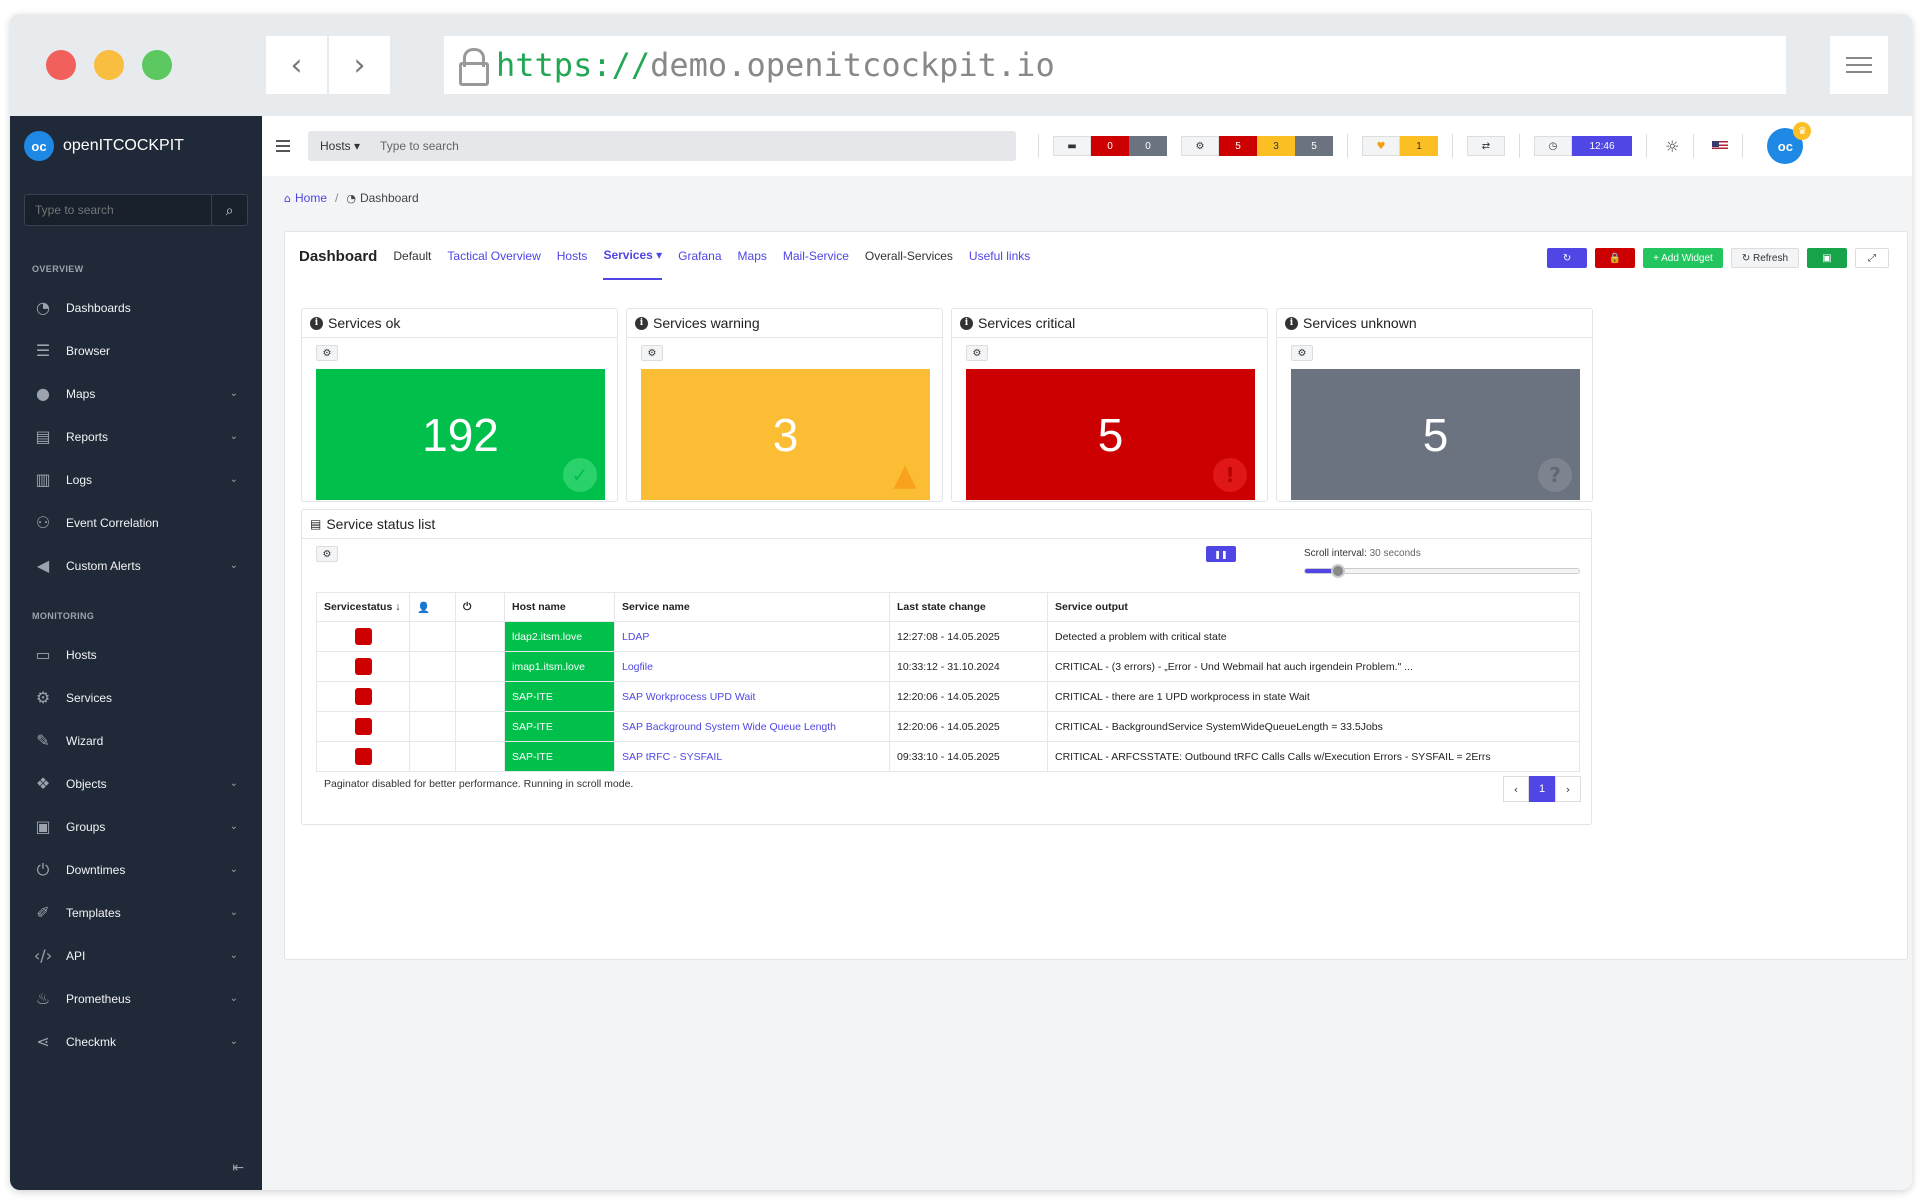 Image resolution: width=1920 pixels, height=1200 pixels. I want to click on sync-dashboard-button: ↻, so click(1567, 258).